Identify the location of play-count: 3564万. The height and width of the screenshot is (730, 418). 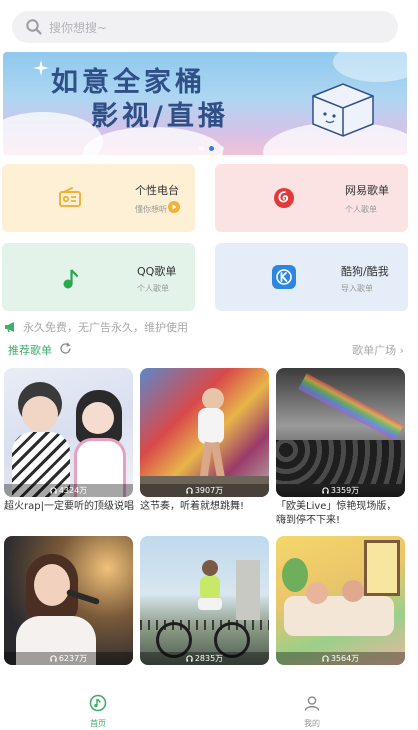
(340, 658).